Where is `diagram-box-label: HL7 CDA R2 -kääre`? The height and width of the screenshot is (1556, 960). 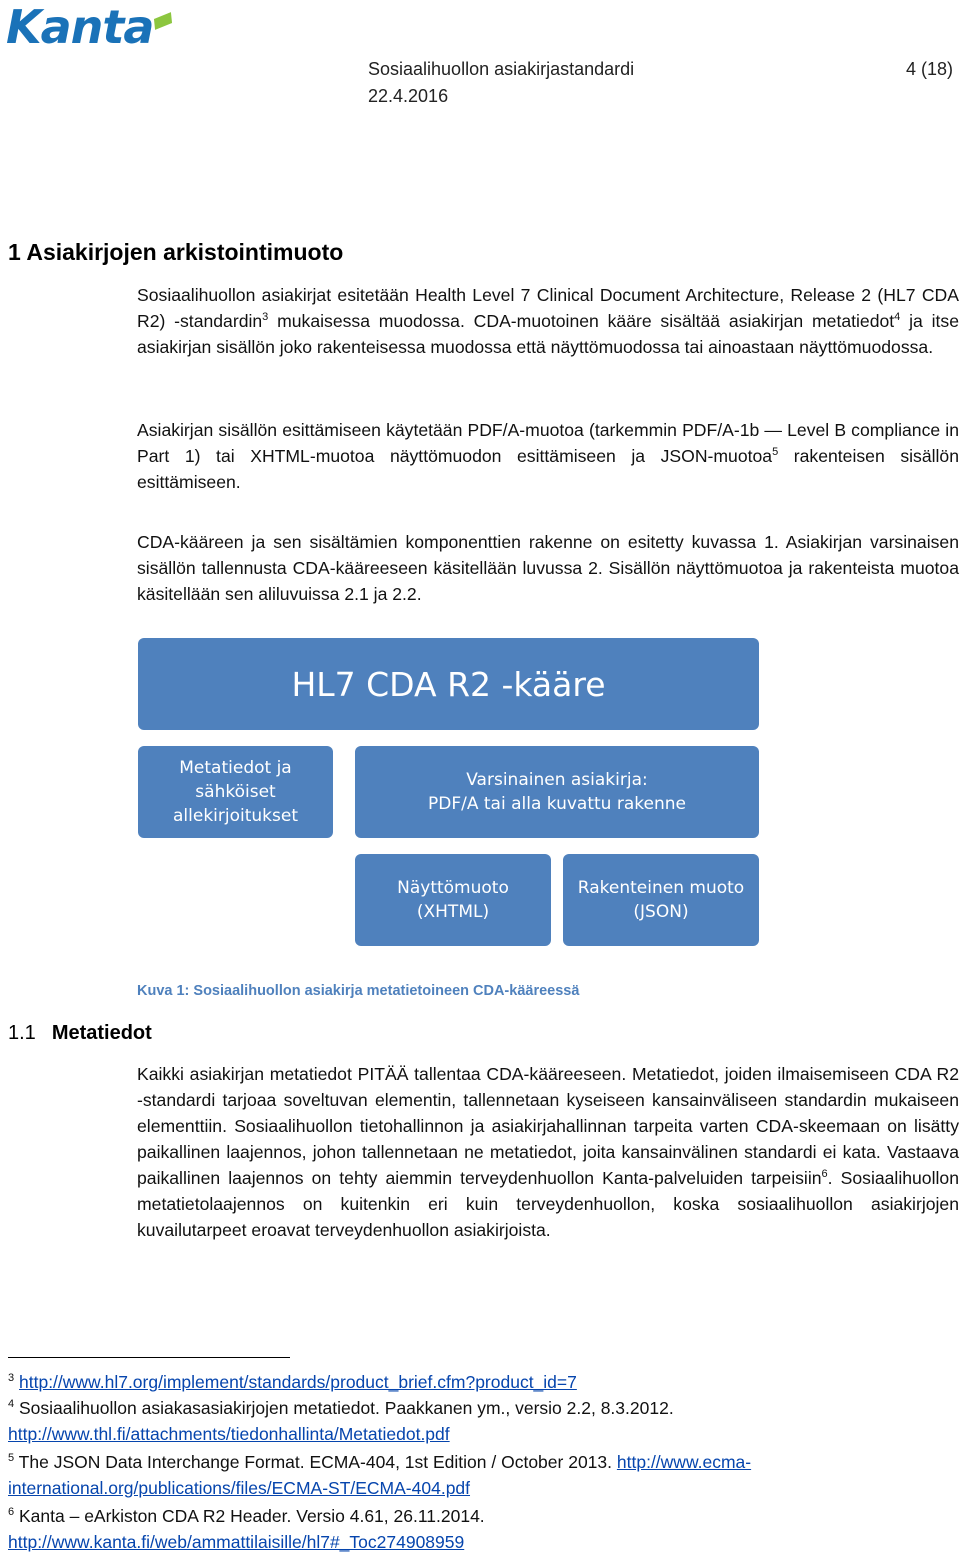 diagram-box-label: HL7 CDA R2 -kääre is located at coordinates (448, 684).